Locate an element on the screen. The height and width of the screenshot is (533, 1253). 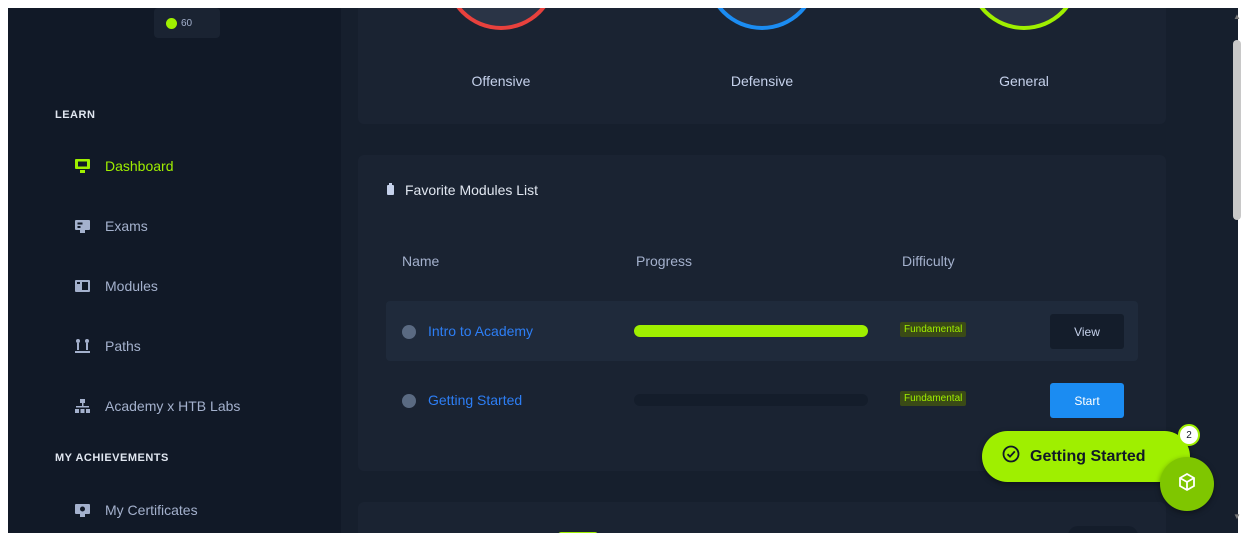
sidebar-item-label: My Certificates is located at coordinates (151, 510).